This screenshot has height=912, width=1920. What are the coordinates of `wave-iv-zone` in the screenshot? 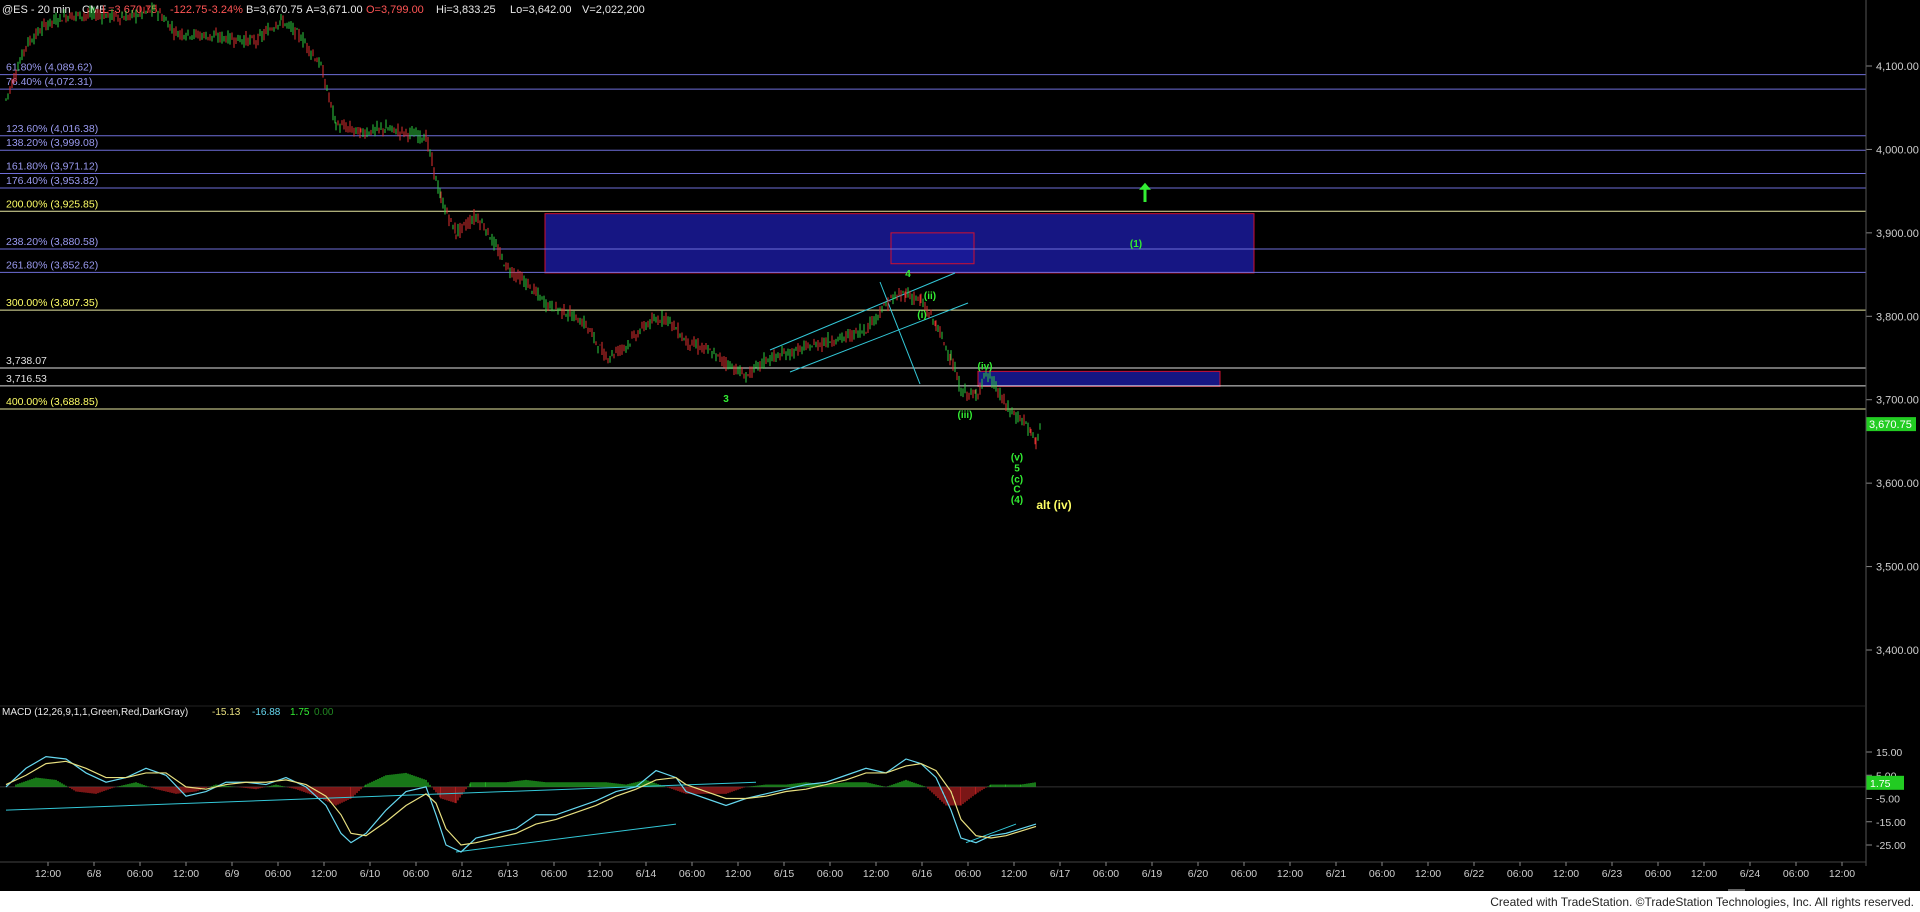 It's located at (1099, 378).